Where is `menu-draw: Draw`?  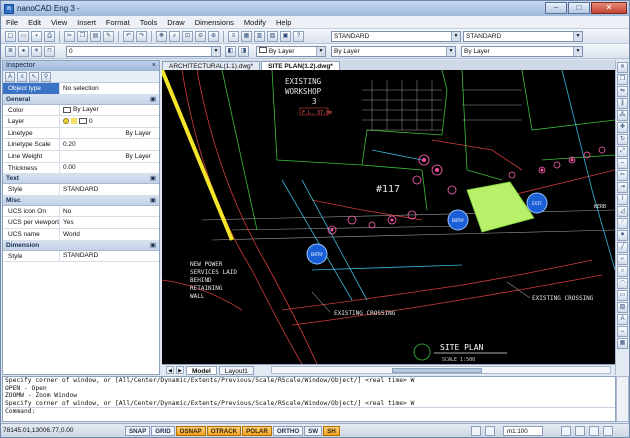
menu-draw: Draw is located at coordinates (176, 22).